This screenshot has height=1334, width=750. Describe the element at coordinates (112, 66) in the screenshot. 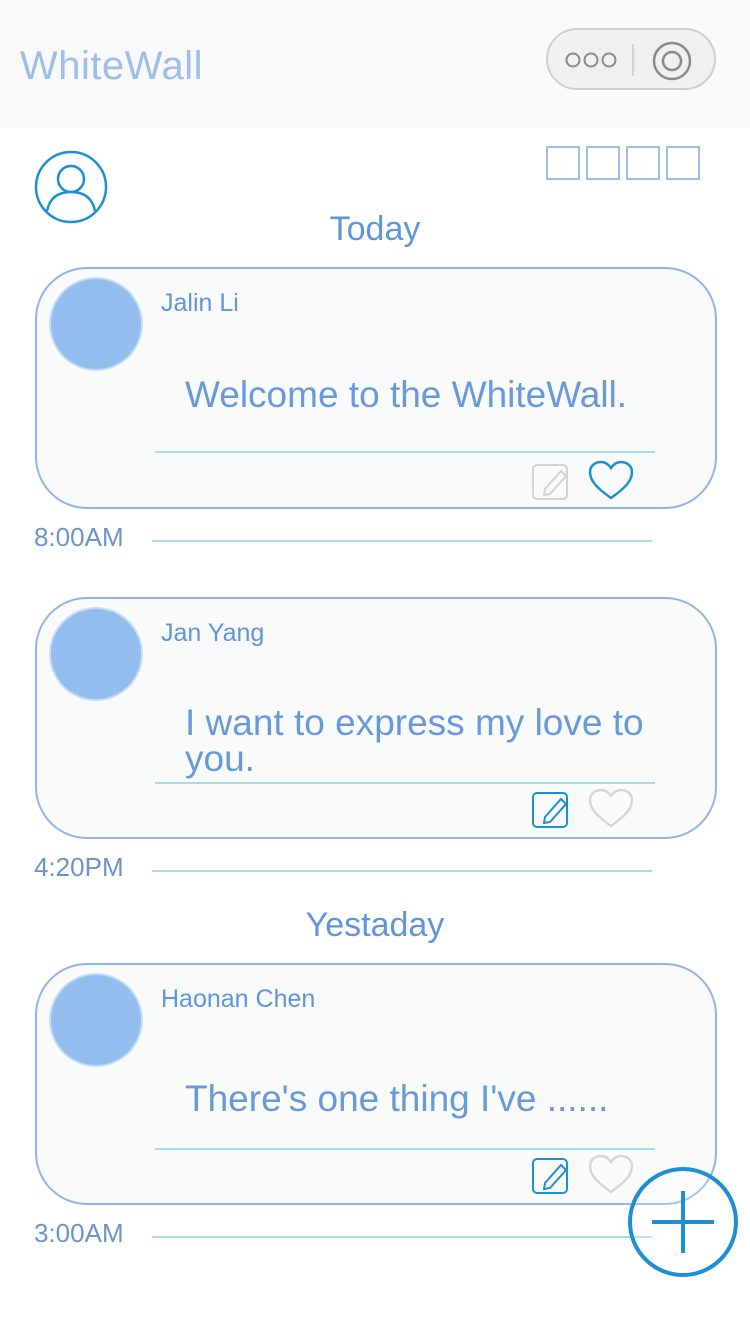

I see `app-title: WhiteWall` at that location.